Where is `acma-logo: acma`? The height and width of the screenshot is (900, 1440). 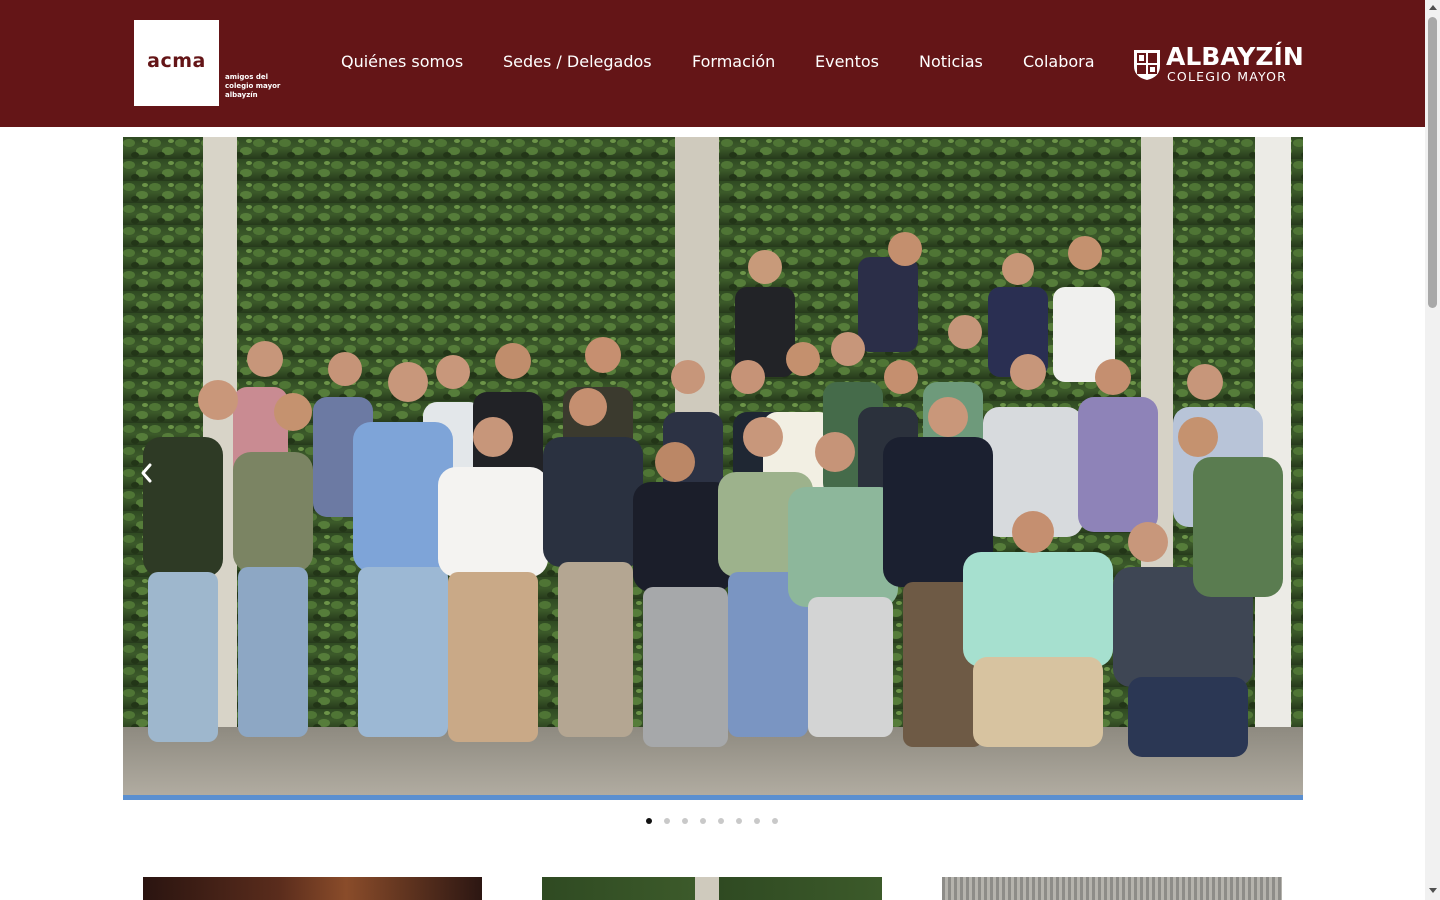 acma-logo: acma is located at coordinates (176, 63).